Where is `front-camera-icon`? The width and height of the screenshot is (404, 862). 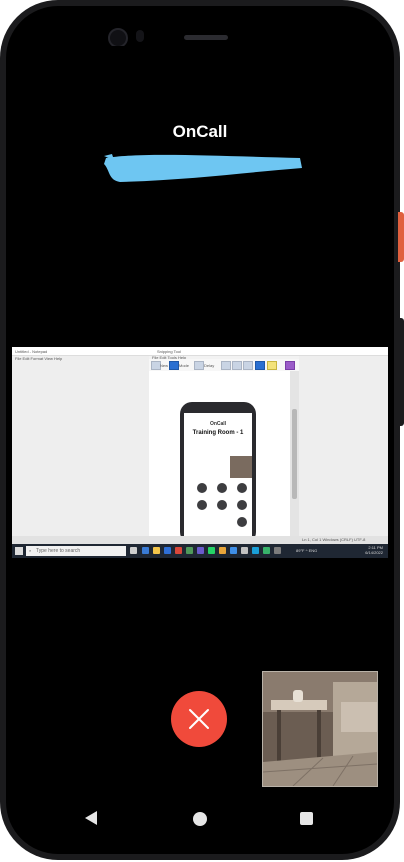
front-camera-icon is located at coordinates (118, 38).